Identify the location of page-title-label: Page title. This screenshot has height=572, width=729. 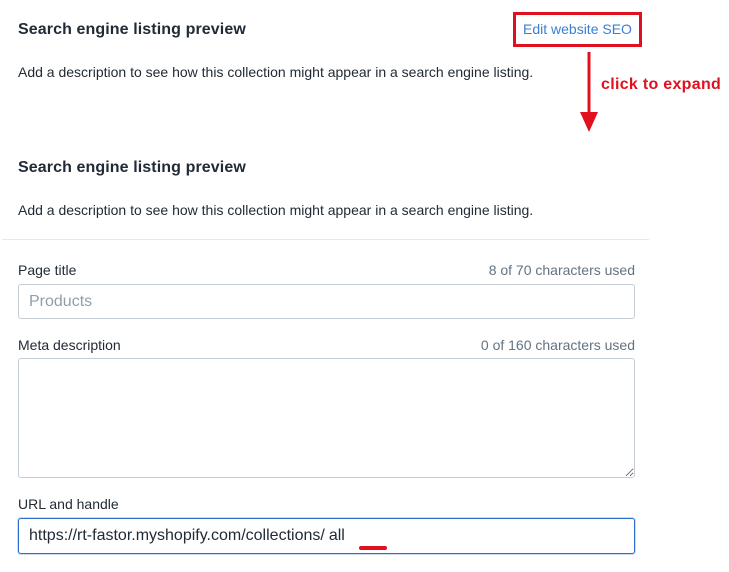
(47, 270).